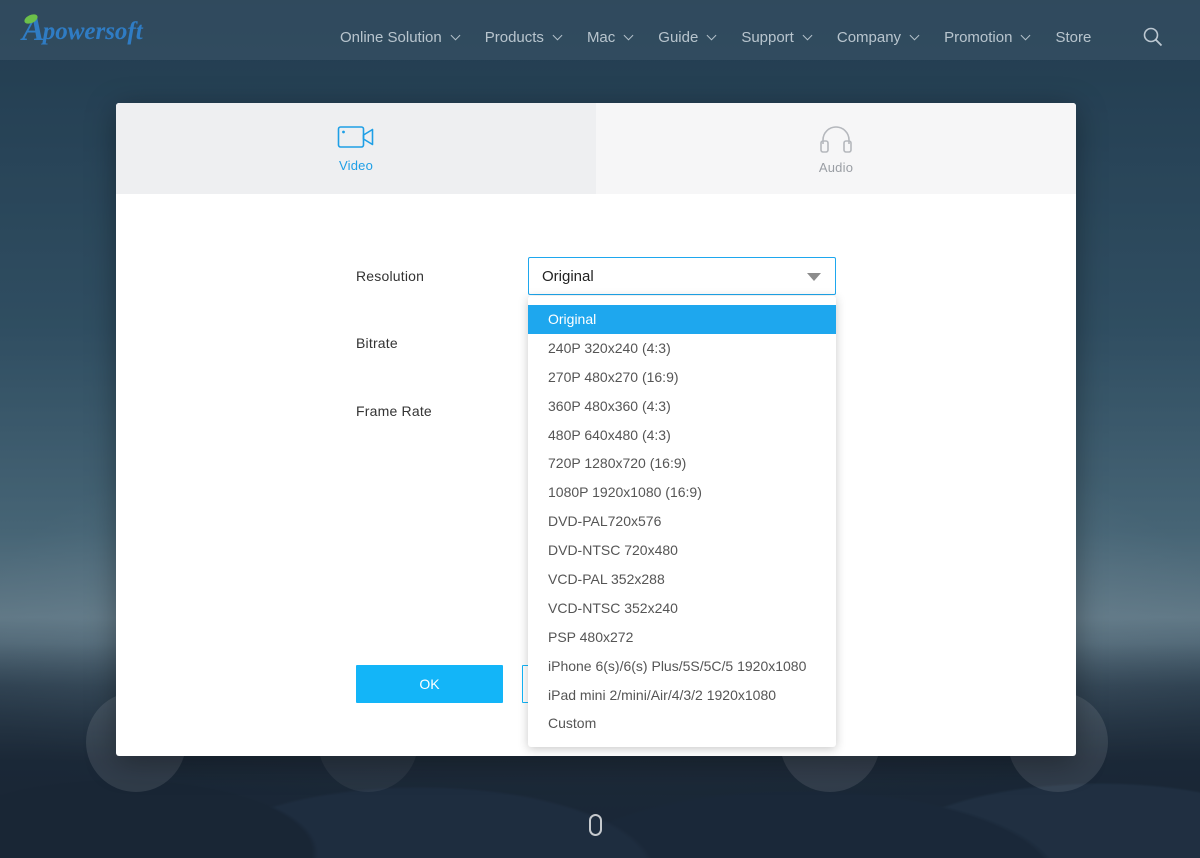 The height and width of the screenshot is (858, 1200). Describe the element at coordinates (394, 411) in the screenshot. I see `frame-rate-label: Frame Rate` at that location.